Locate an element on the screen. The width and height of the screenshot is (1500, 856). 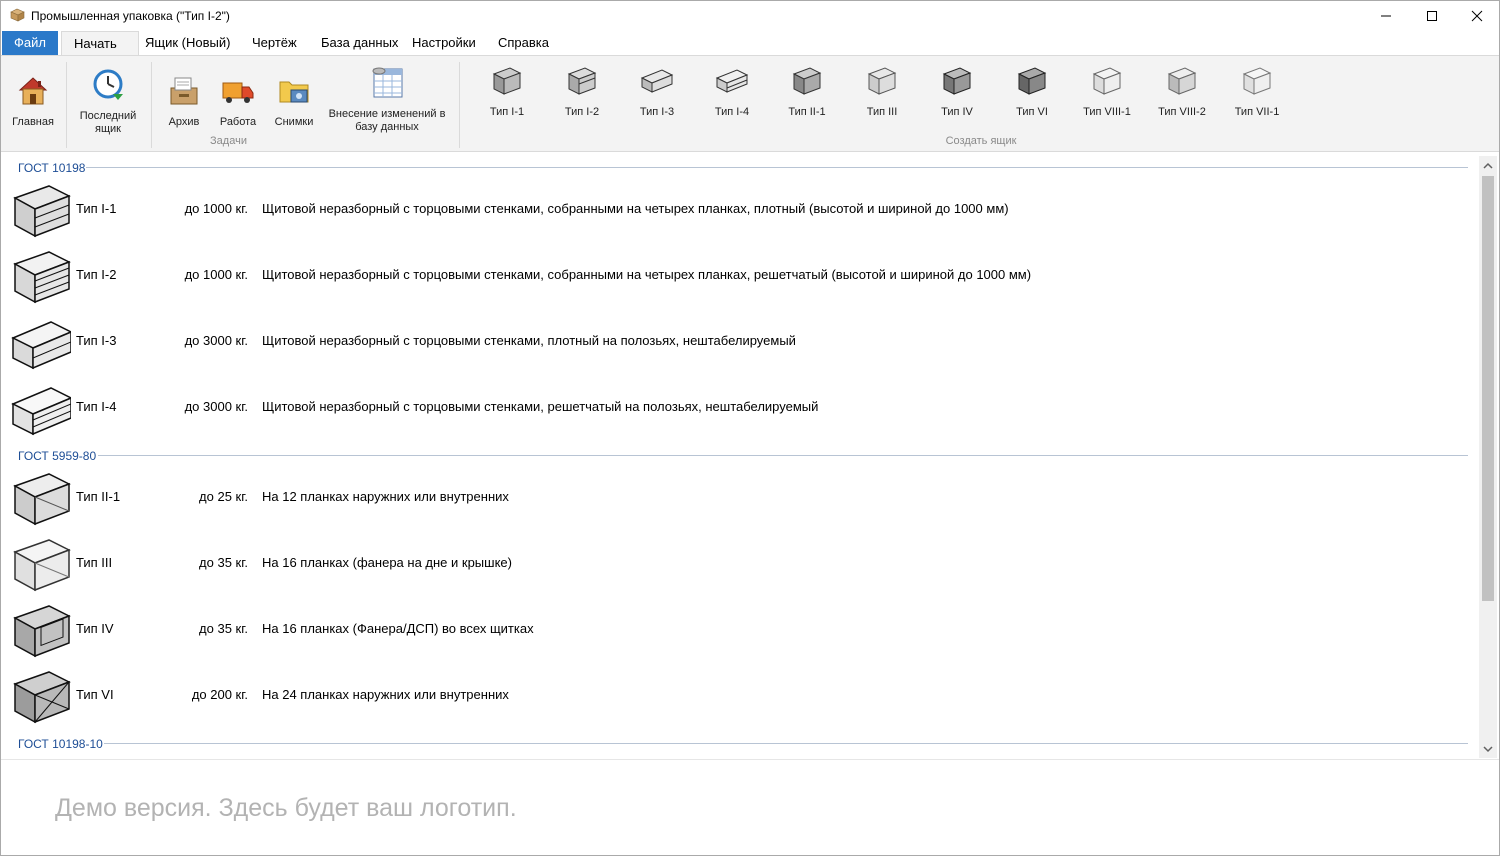
home-label: Главная is located at coordinates (33, 122).